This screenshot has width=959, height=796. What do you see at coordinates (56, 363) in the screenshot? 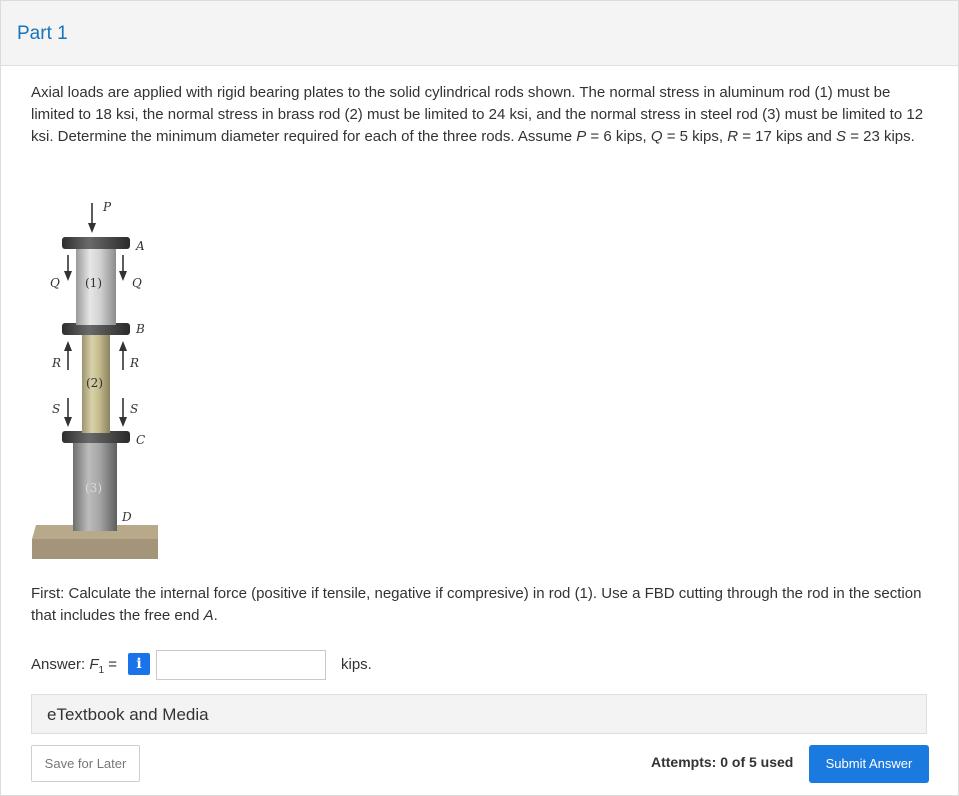
I see `label-r-left: R` at bounding box center [56, 363].